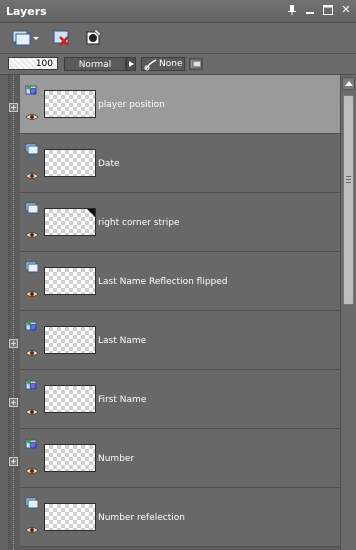  What do you see at coordinates (116, 459) in the screenshot?
I see `layer-name: Number` at bounding box center [116, 459].